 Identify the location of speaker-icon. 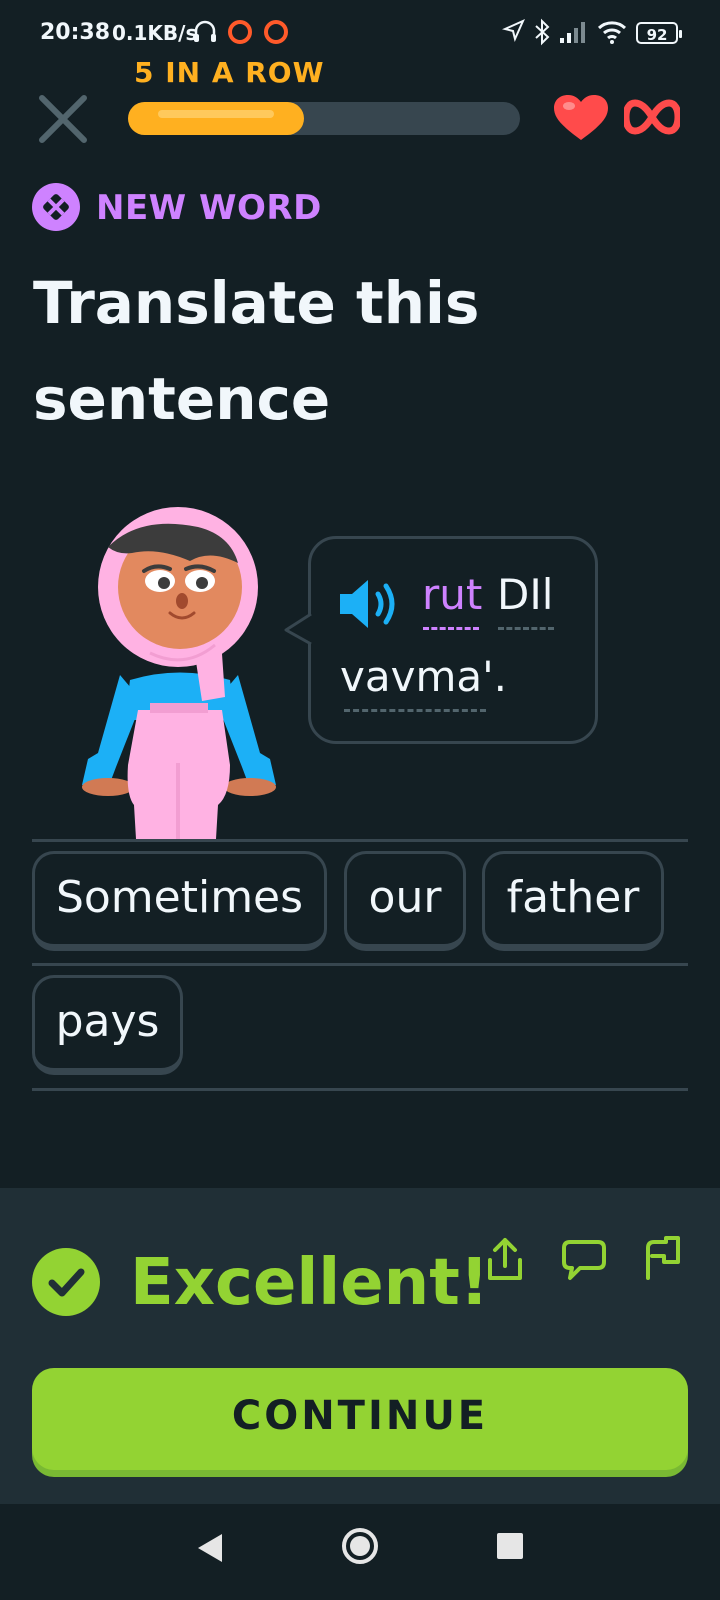
(371, 604).